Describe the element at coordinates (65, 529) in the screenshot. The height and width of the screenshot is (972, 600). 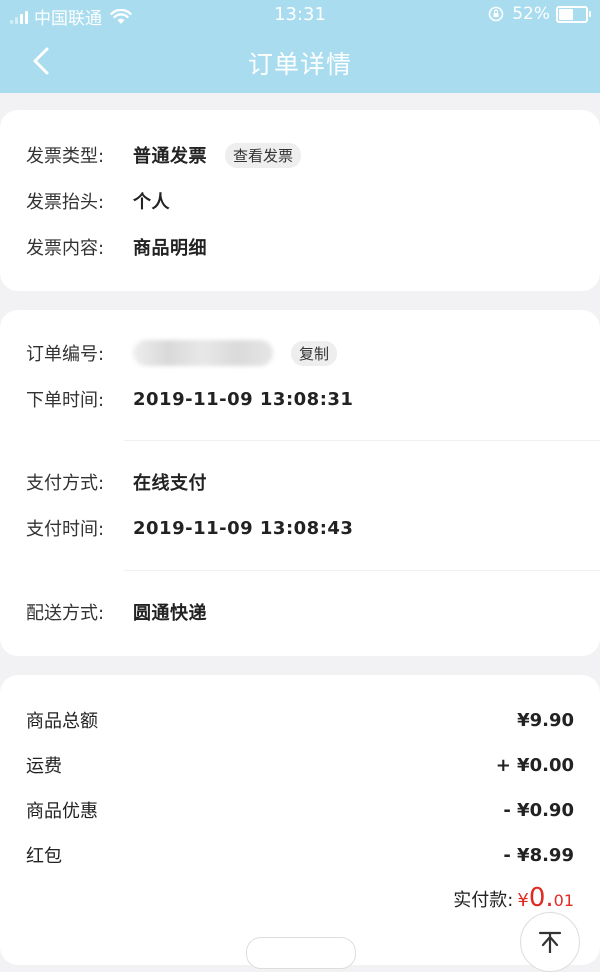
I see `pay-time-label: 支付时间:` at that location.